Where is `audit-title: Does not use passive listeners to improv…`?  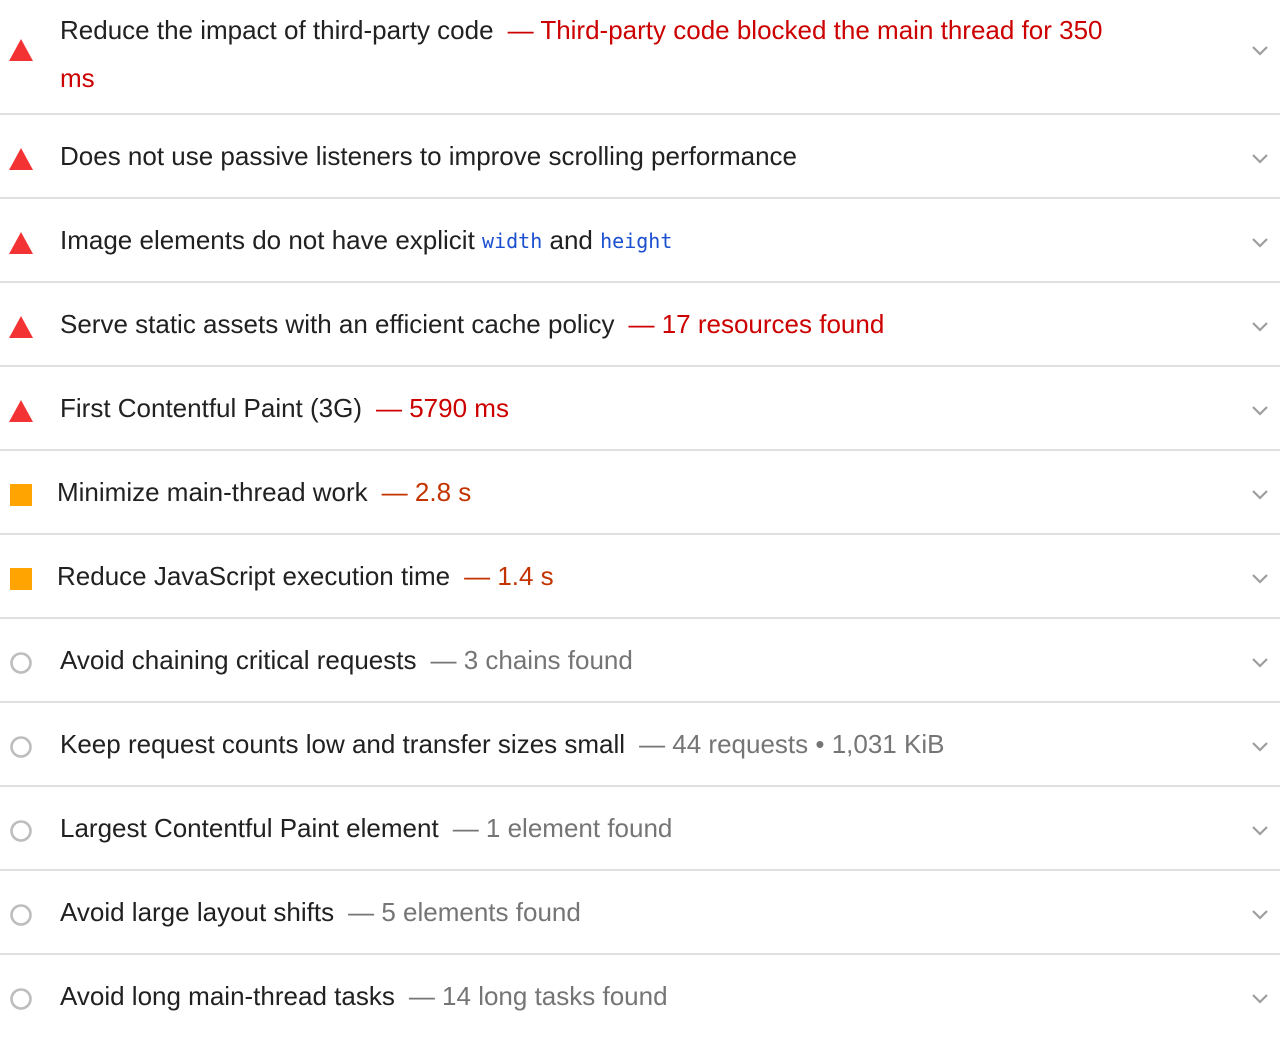
audit-title: Does not use passive listeners to improv… is located at coordinates (429, 156).